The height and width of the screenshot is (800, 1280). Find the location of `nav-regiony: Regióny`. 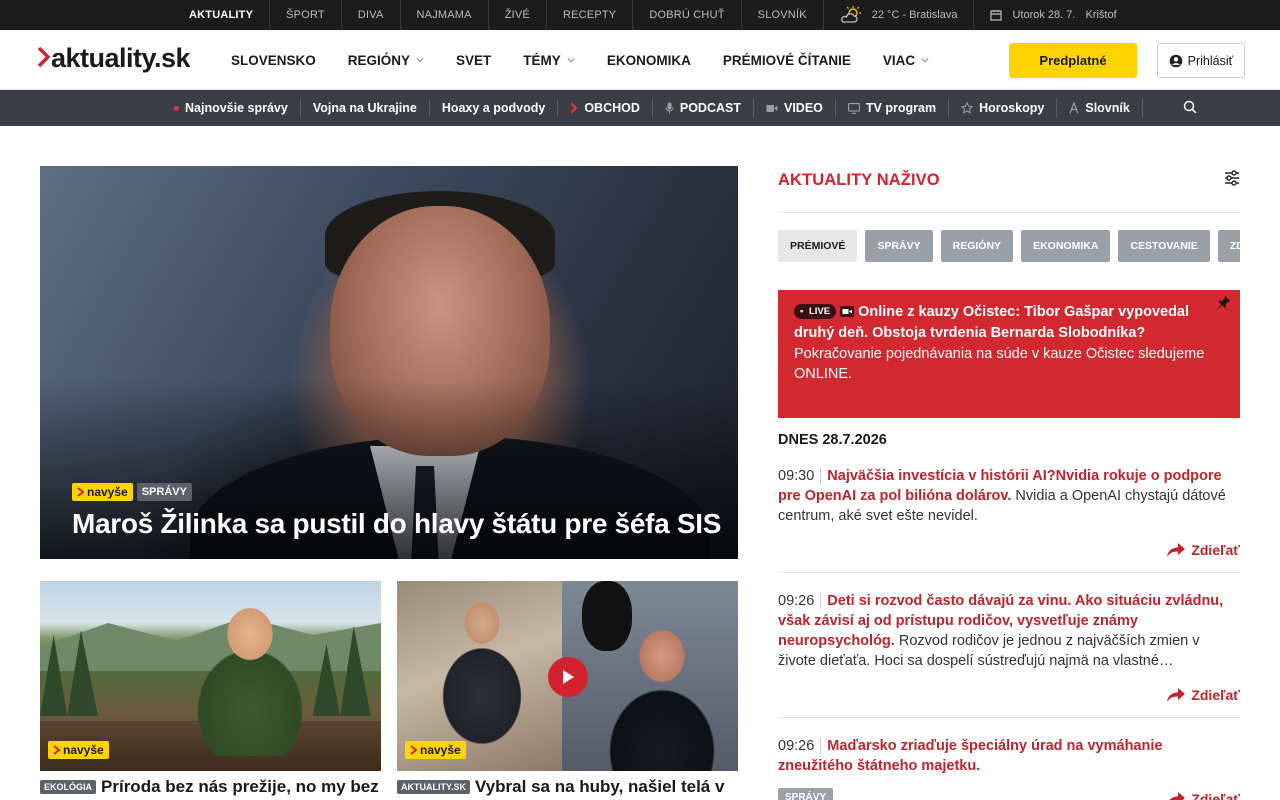

nav-regiony: Regióny is located at coordinates (386, 60).